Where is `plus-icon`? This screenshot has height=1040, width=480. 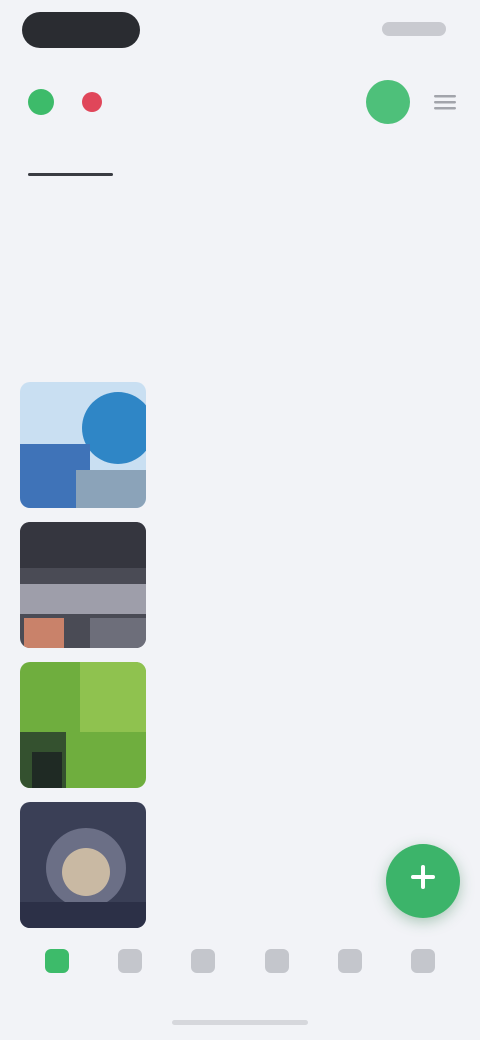
plus-icon is located at coordinates (423, 881).